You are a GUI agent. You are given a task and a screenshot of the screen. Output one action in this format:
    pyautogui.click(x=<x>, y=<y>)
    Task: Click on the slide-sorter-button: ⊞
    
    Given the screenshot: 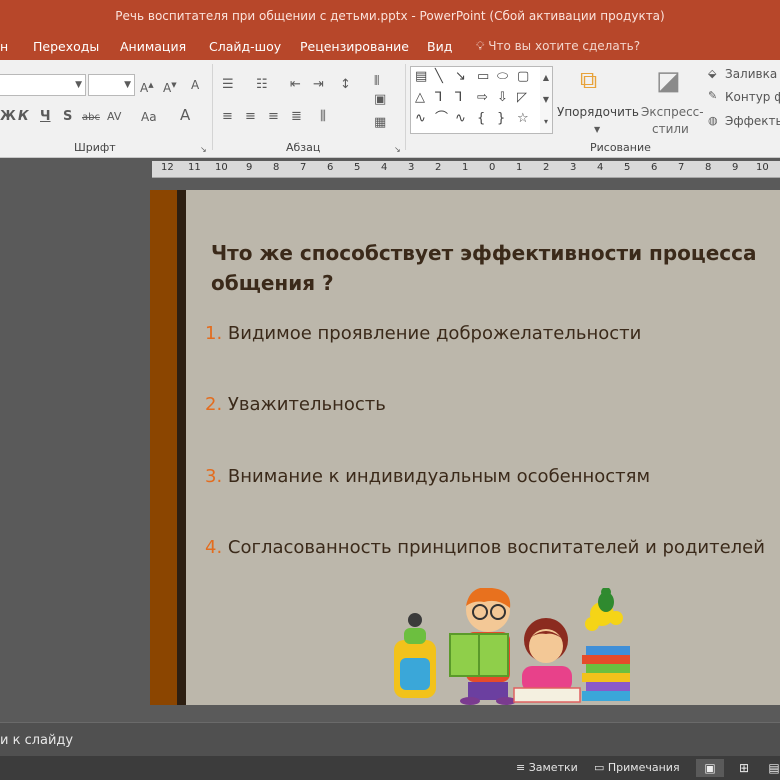 What is the action you would take?
    pyautogui.click(x=744, y=768)
    